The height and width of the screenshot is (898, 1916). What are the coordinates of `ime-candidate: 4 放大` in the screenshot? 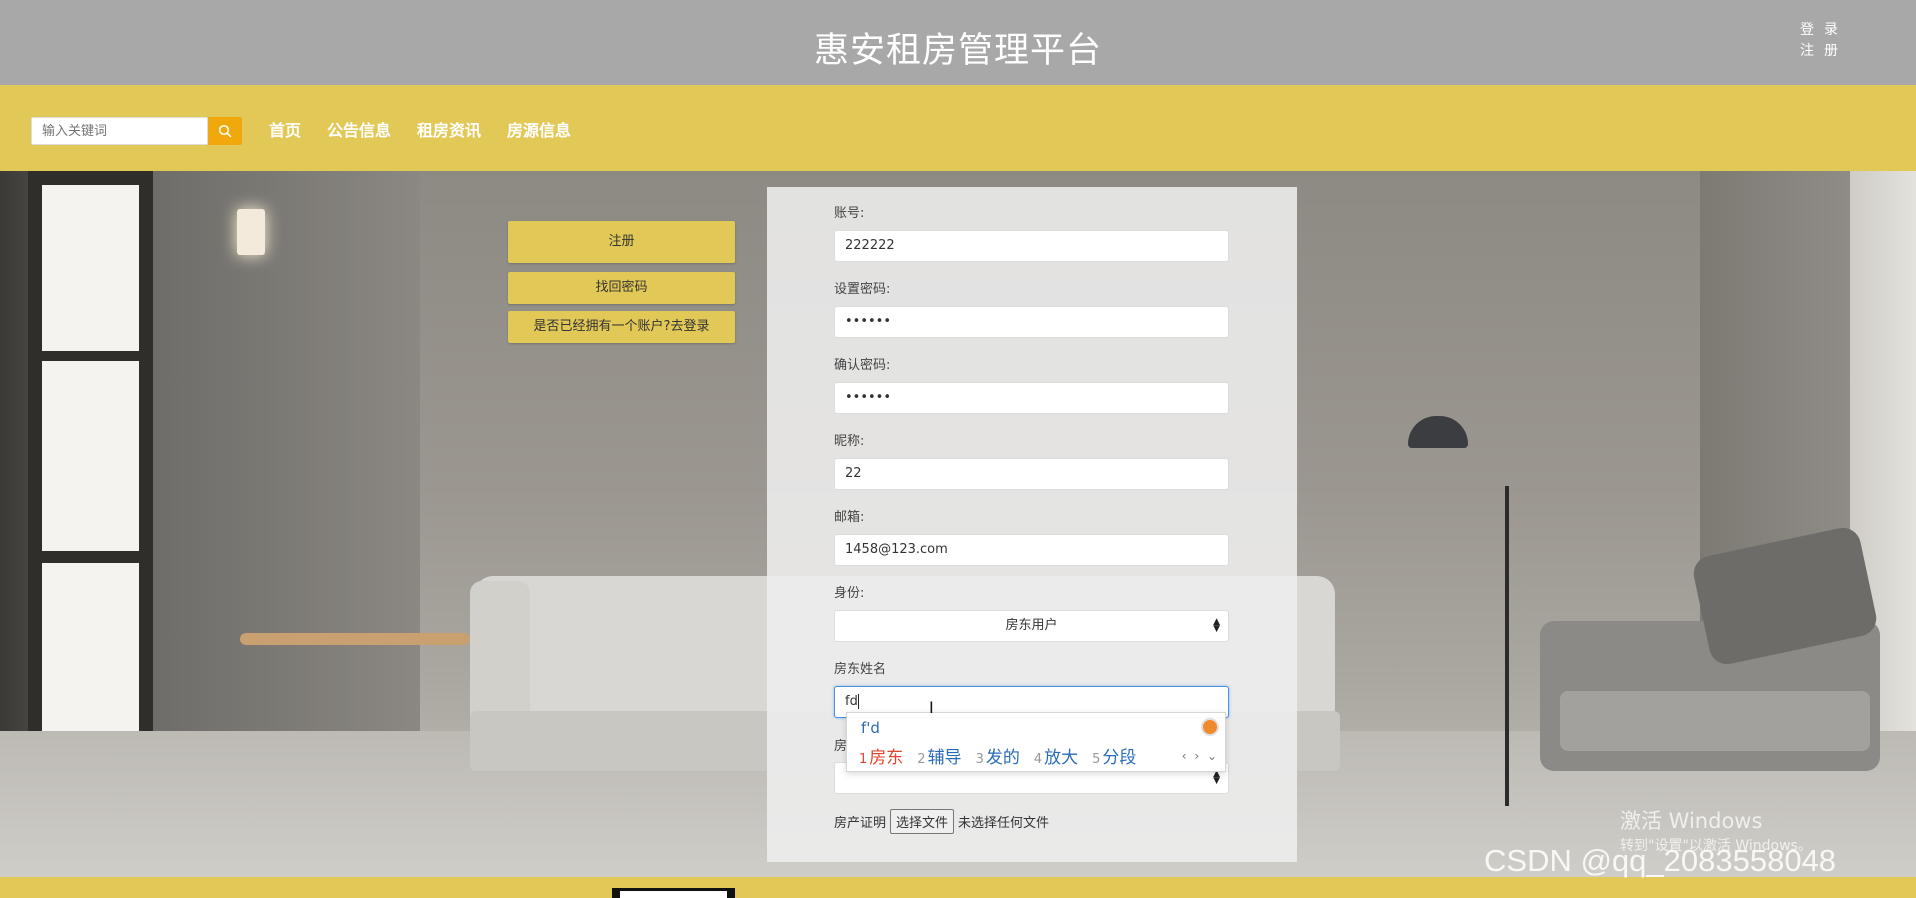 It's located at (1056, 755).